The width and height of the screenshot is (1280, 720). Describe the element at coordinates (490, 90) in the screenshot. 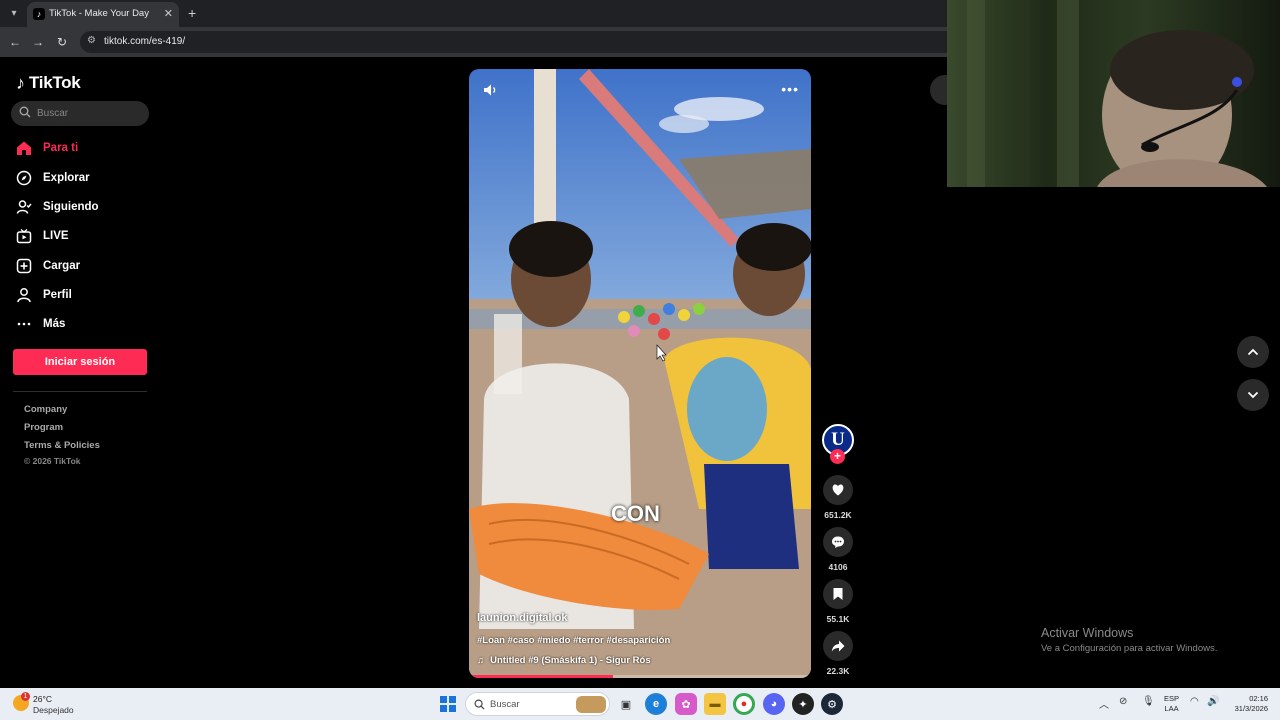

I see `volume-icon` at that location.